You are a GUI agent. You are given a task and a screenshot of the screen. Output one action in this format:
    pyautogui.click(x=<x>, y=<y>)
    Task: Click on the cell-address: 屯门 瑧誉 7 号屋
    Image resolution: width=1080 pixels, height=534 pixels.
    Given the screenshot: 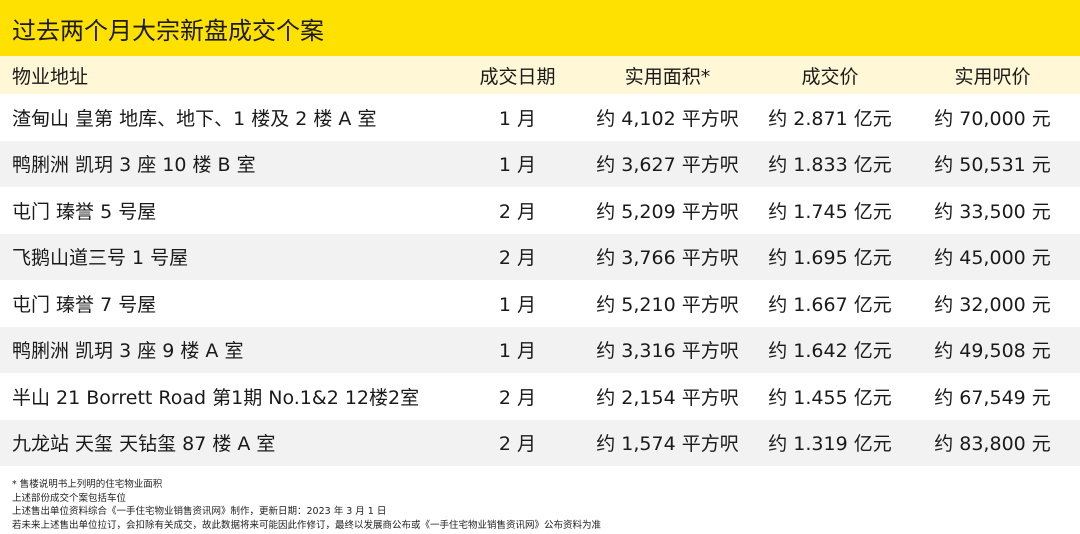 What is the action you would take?
    pyautogui.click(x=84, y=304)
    